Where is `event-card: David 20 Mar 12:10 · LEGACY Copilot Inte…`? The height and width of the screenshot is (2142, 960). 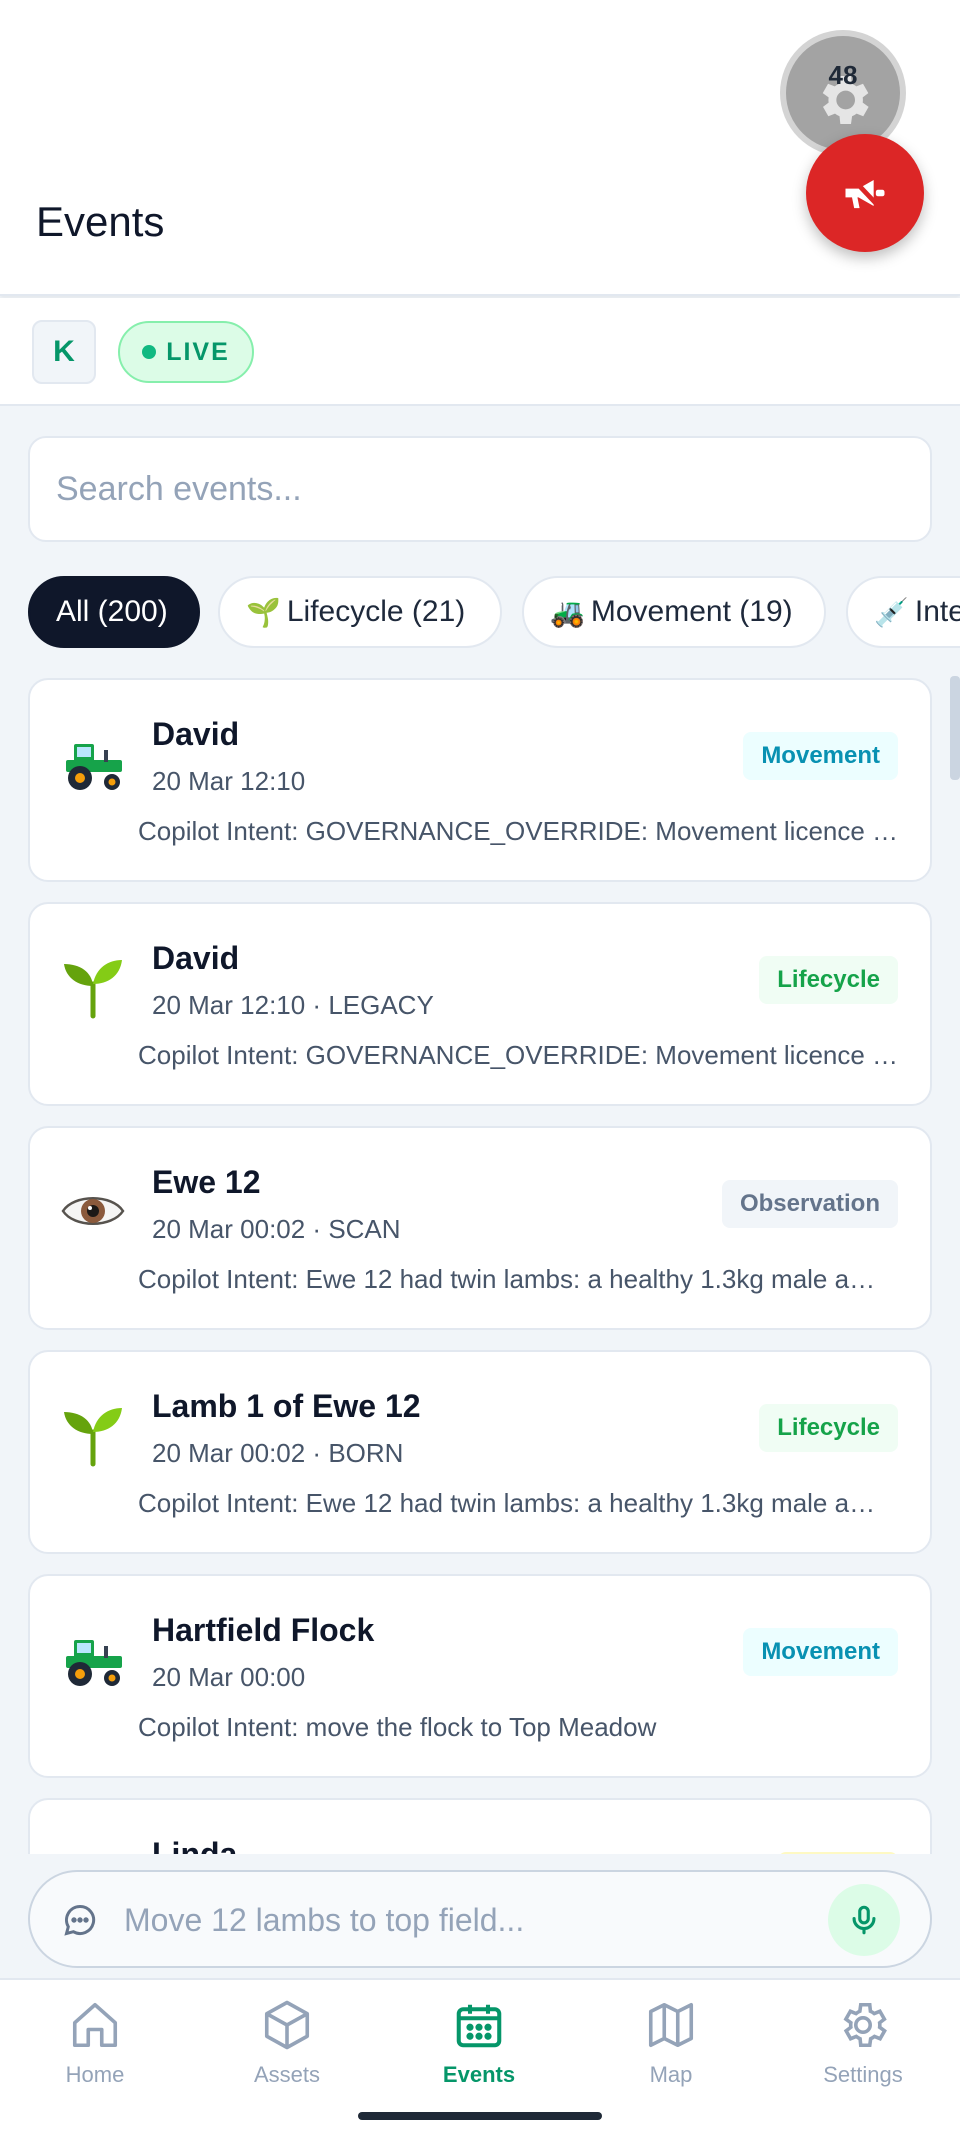
event-card: David 20 Mar 12:10 · LEGACY Copilot Inte… is located at coordinates (480, 1004).